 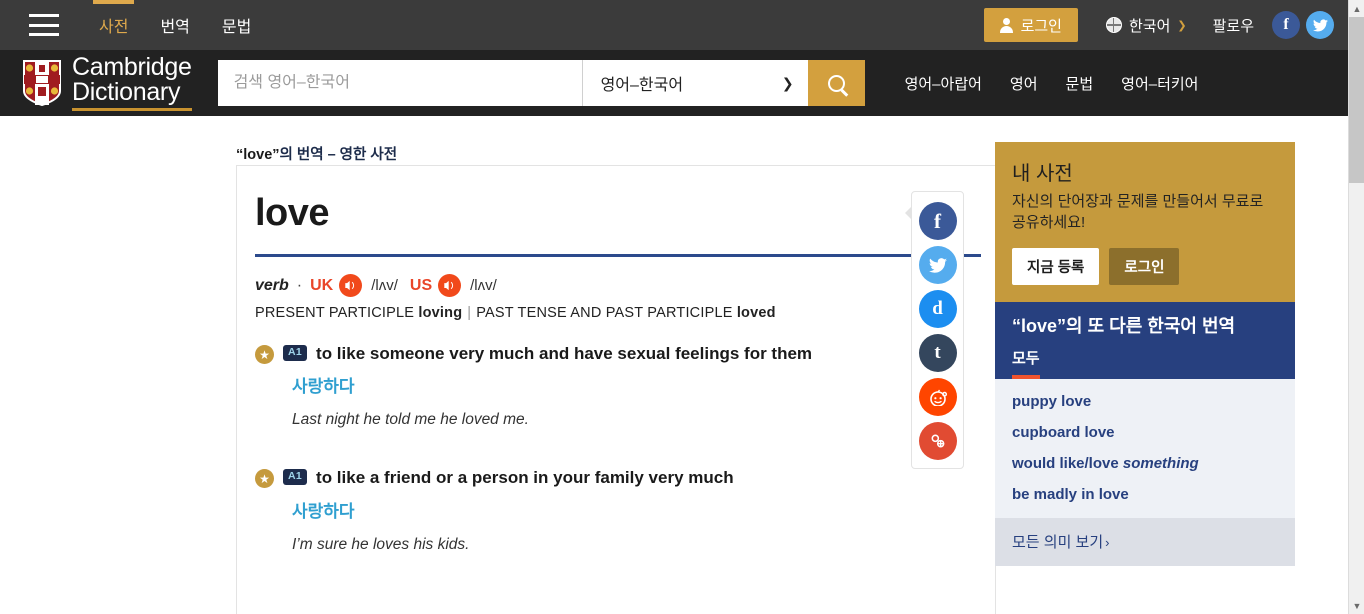 What do you see at coordinates (937, 265) in the screenshot?
I see `twitter-share-icon` at bounding box center [937, 265].